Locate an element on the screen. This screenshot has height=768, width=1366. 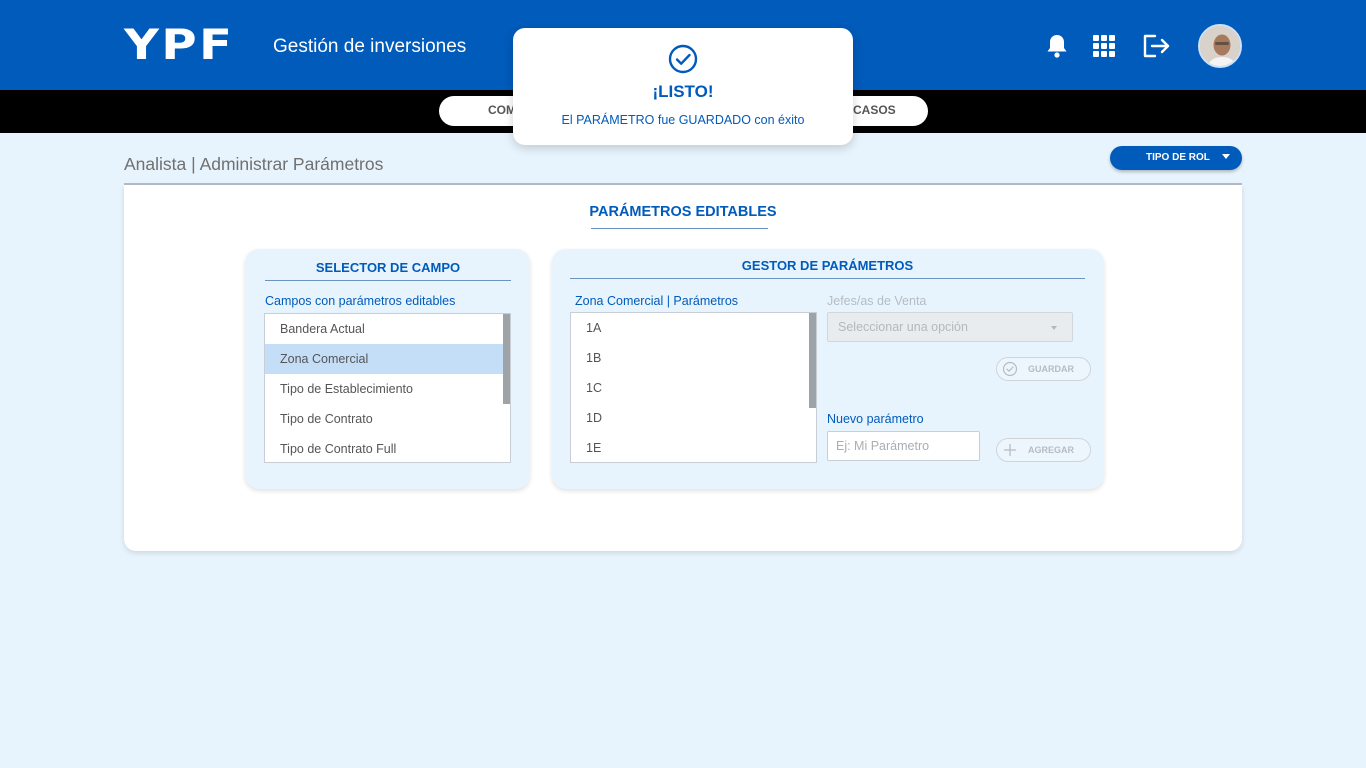
role-type-label: TIPO DE ROL is located at coordinates (1178, 157).